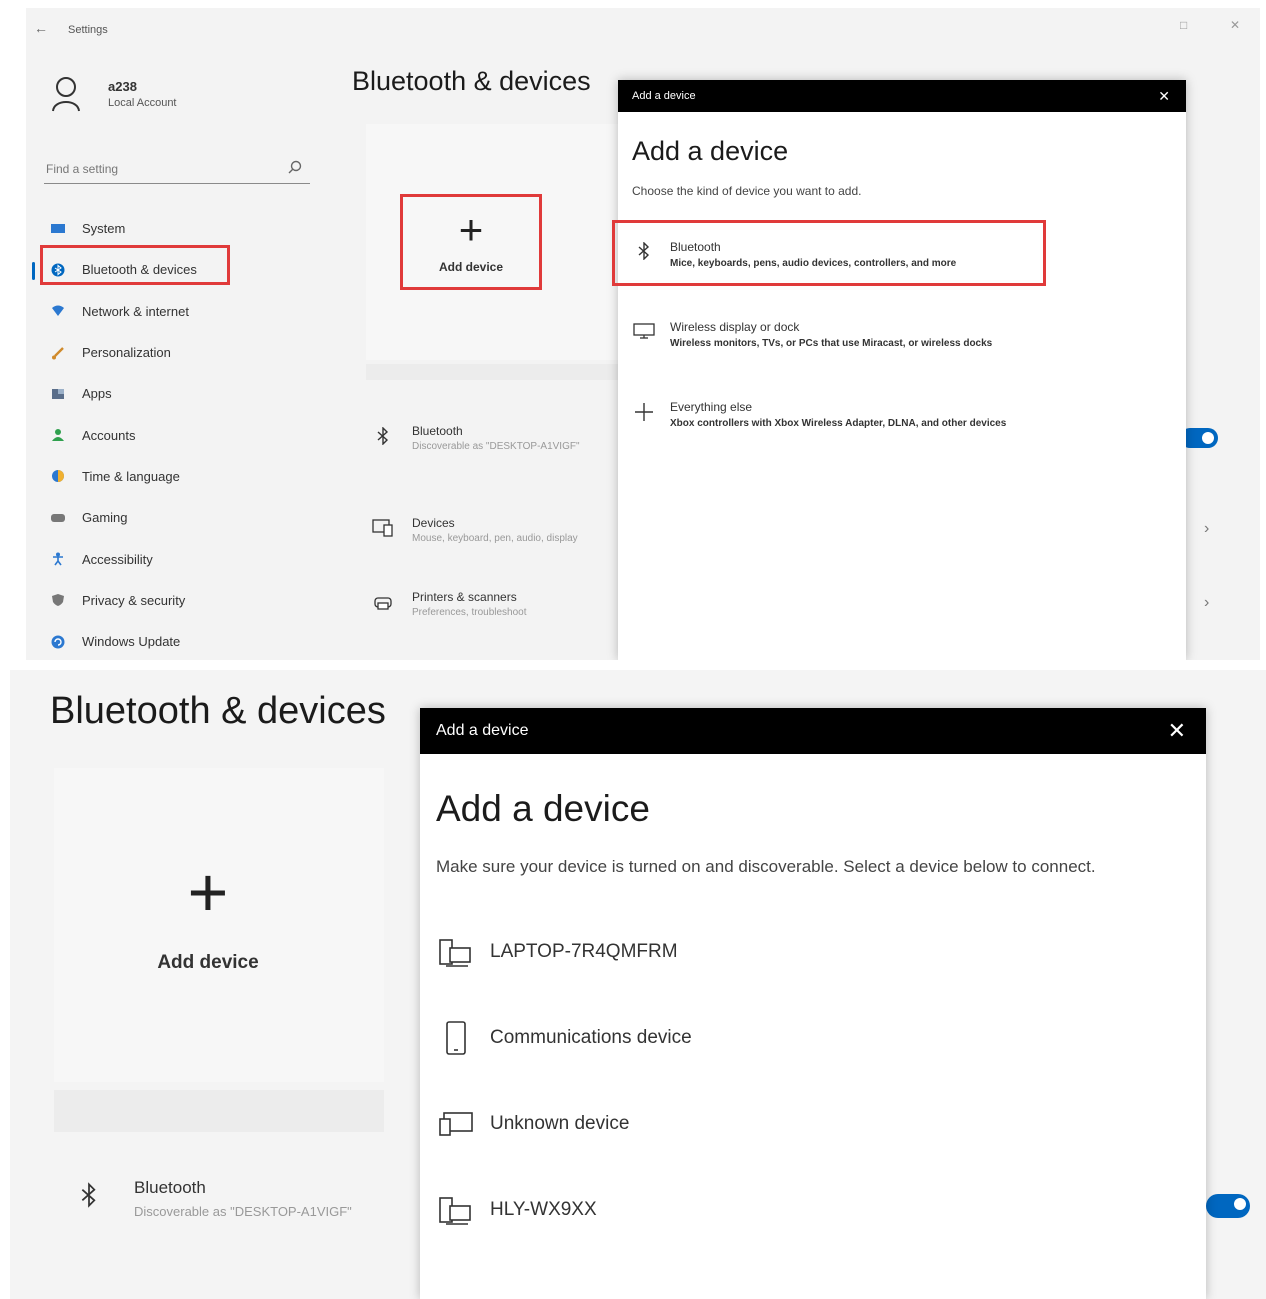 The width and height of the screenshot is (1266, 1299). What do you see at coordinates (735, 327) in the screenshot?
I see `option-title: Wireless display or dock` at bounding box center [735, 327].